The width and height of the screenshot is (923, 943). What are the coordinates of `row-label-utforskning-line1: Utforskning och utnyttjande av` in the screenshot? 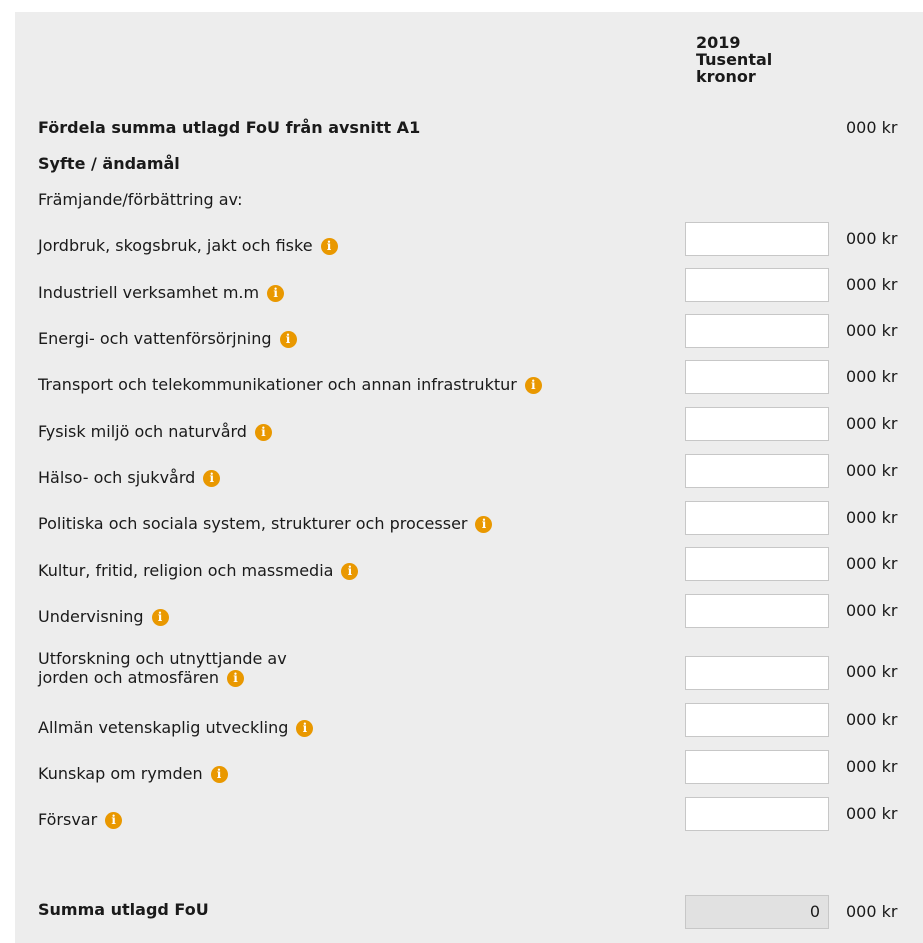 It's located at (162, 658).